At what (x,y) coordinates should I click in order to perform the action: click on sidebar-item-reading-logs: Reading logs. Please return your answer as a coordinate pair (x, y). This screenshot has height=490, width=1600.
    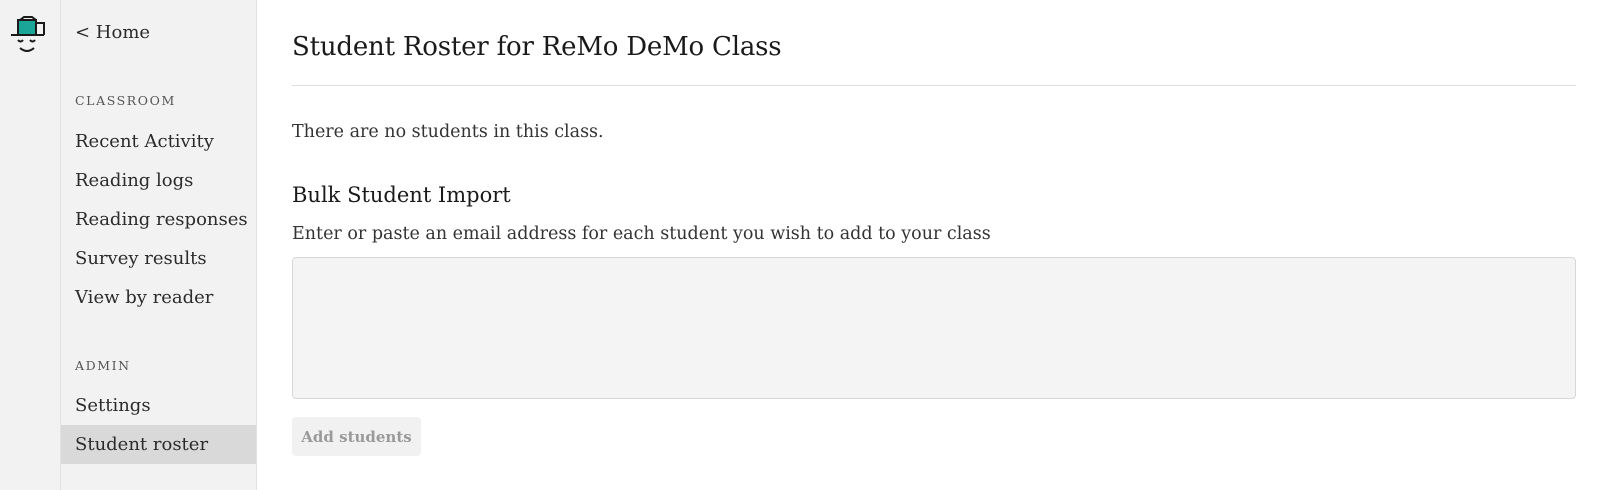
    Looking at the image, I should click on (158, 180).